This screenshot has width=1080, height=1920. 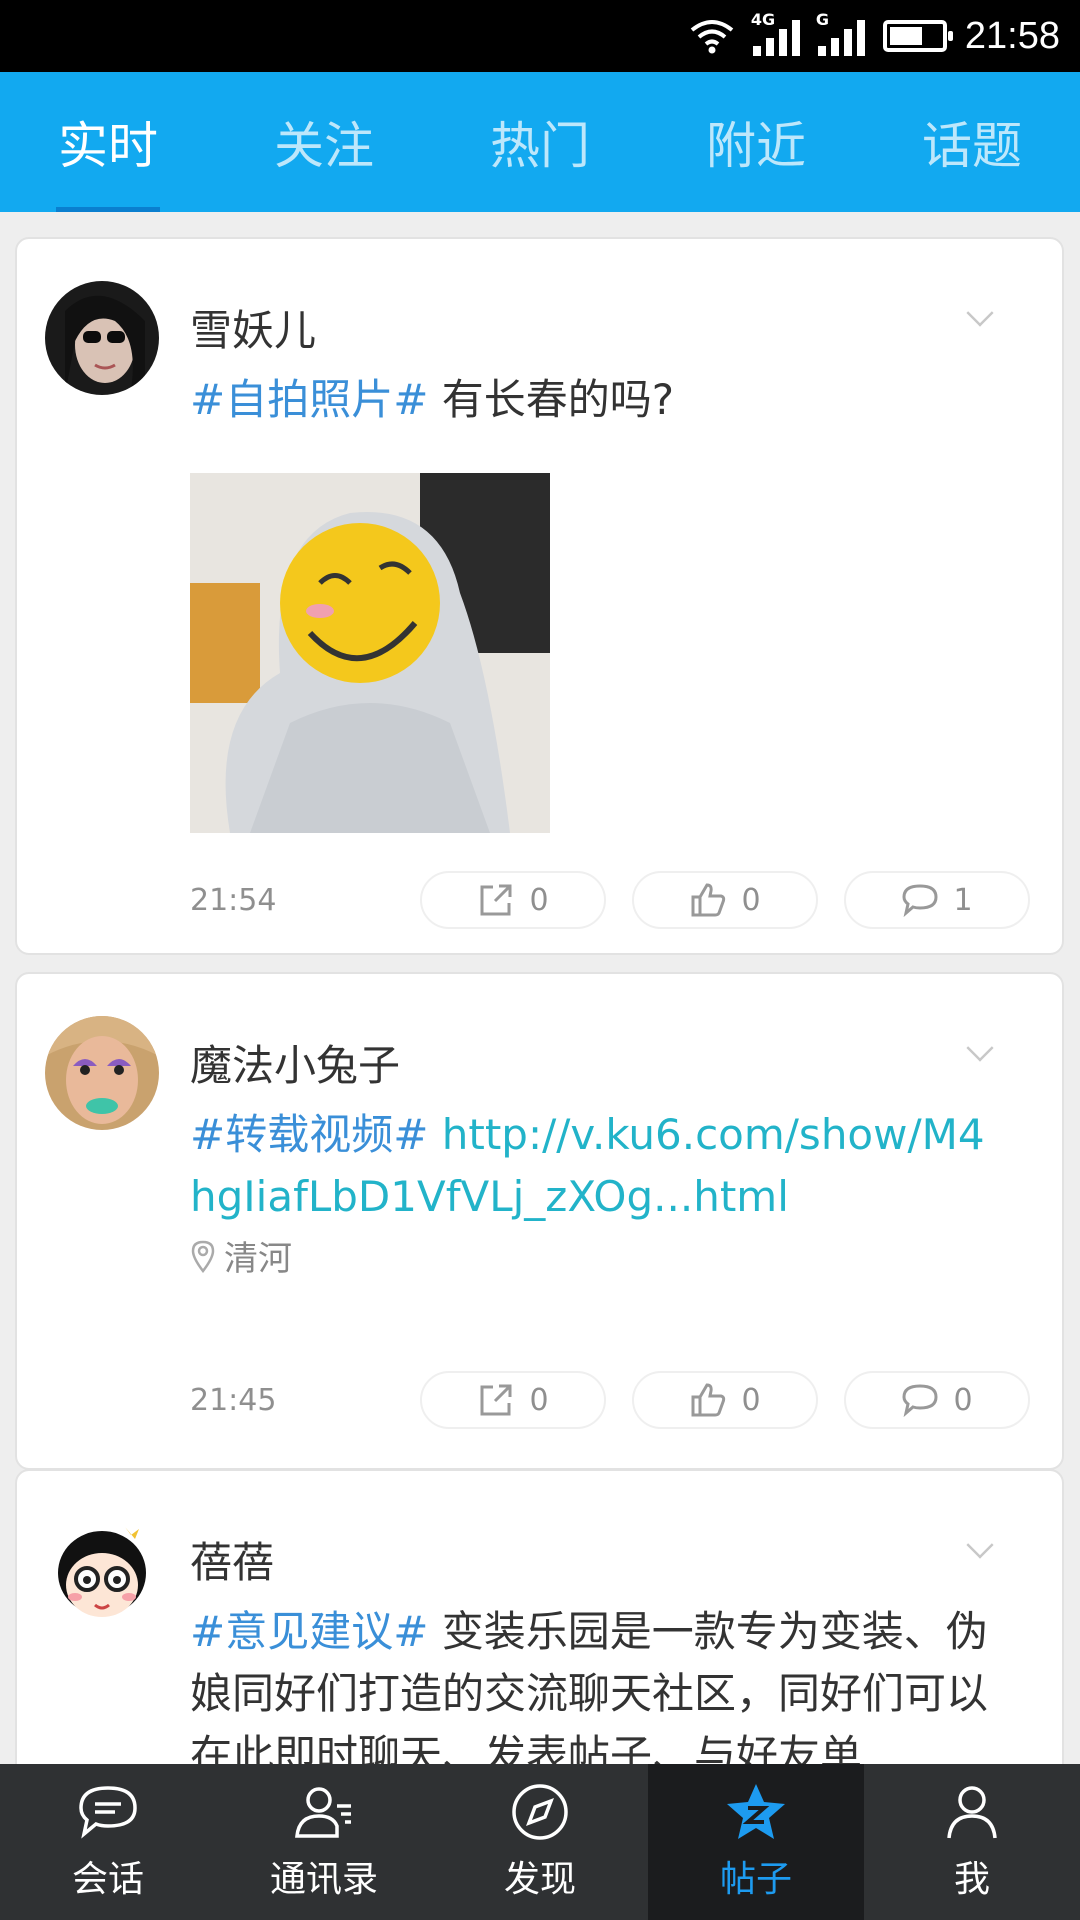 I want to click on post-content: #自拍照片# 有长春的吗?, so click(x=599, y=400).